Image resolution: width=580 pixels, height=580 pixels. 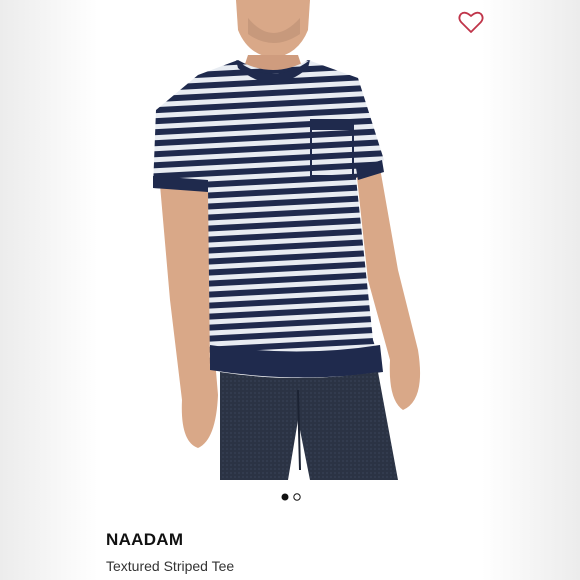 What do you see at coordinates (297, 497) in the screenshot?
I see `pagination-dot` at bounding box center [297, 497].